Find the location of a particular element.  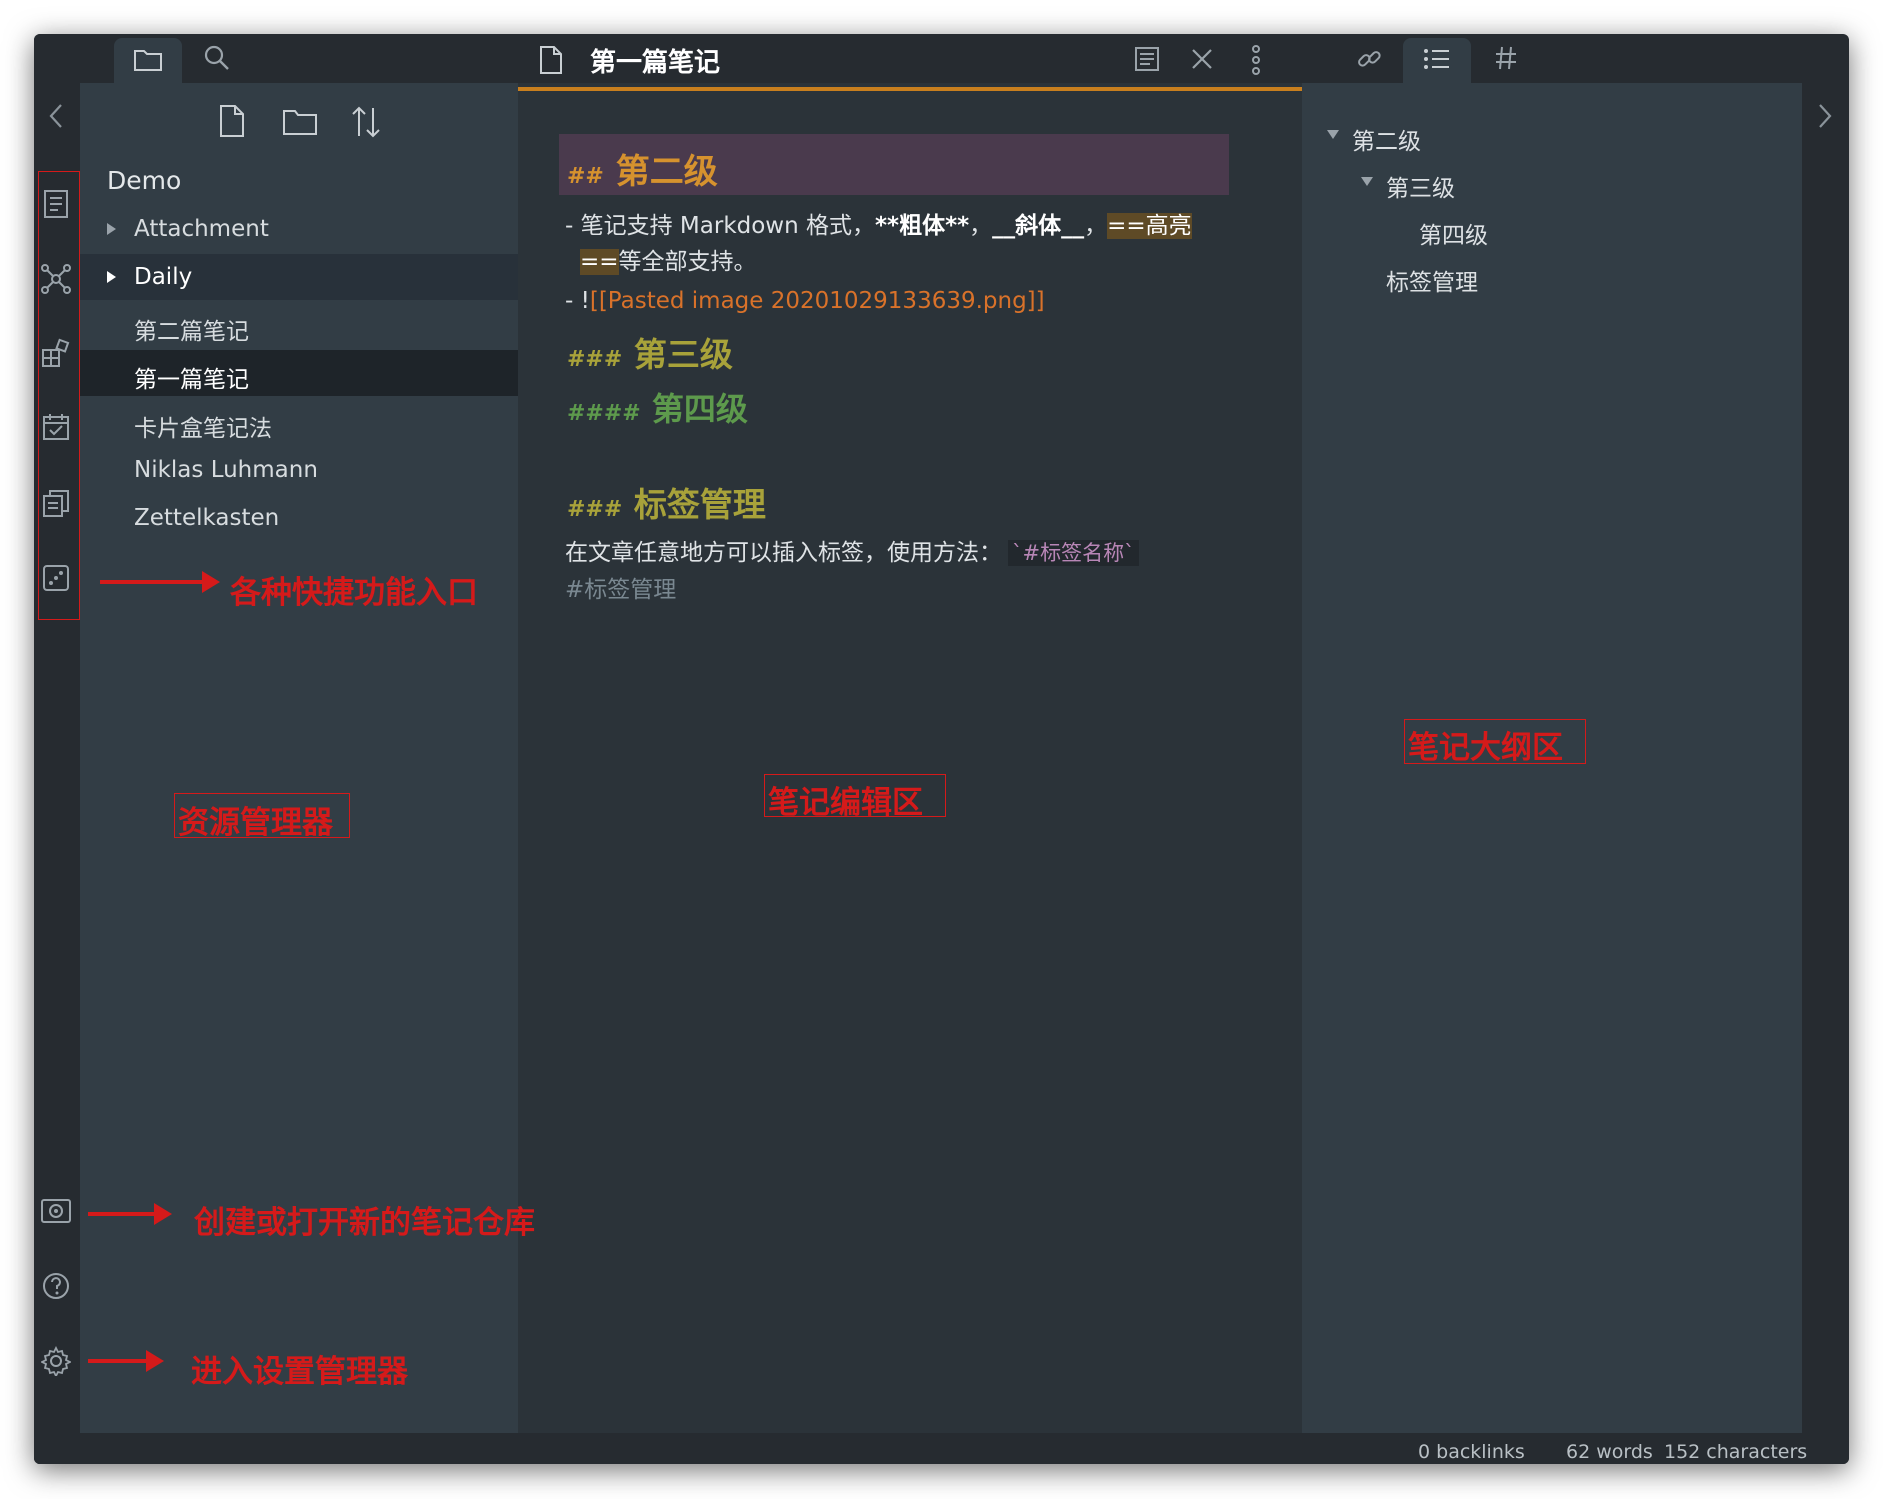

more-options-icon is located at coordinates (1256, 60).